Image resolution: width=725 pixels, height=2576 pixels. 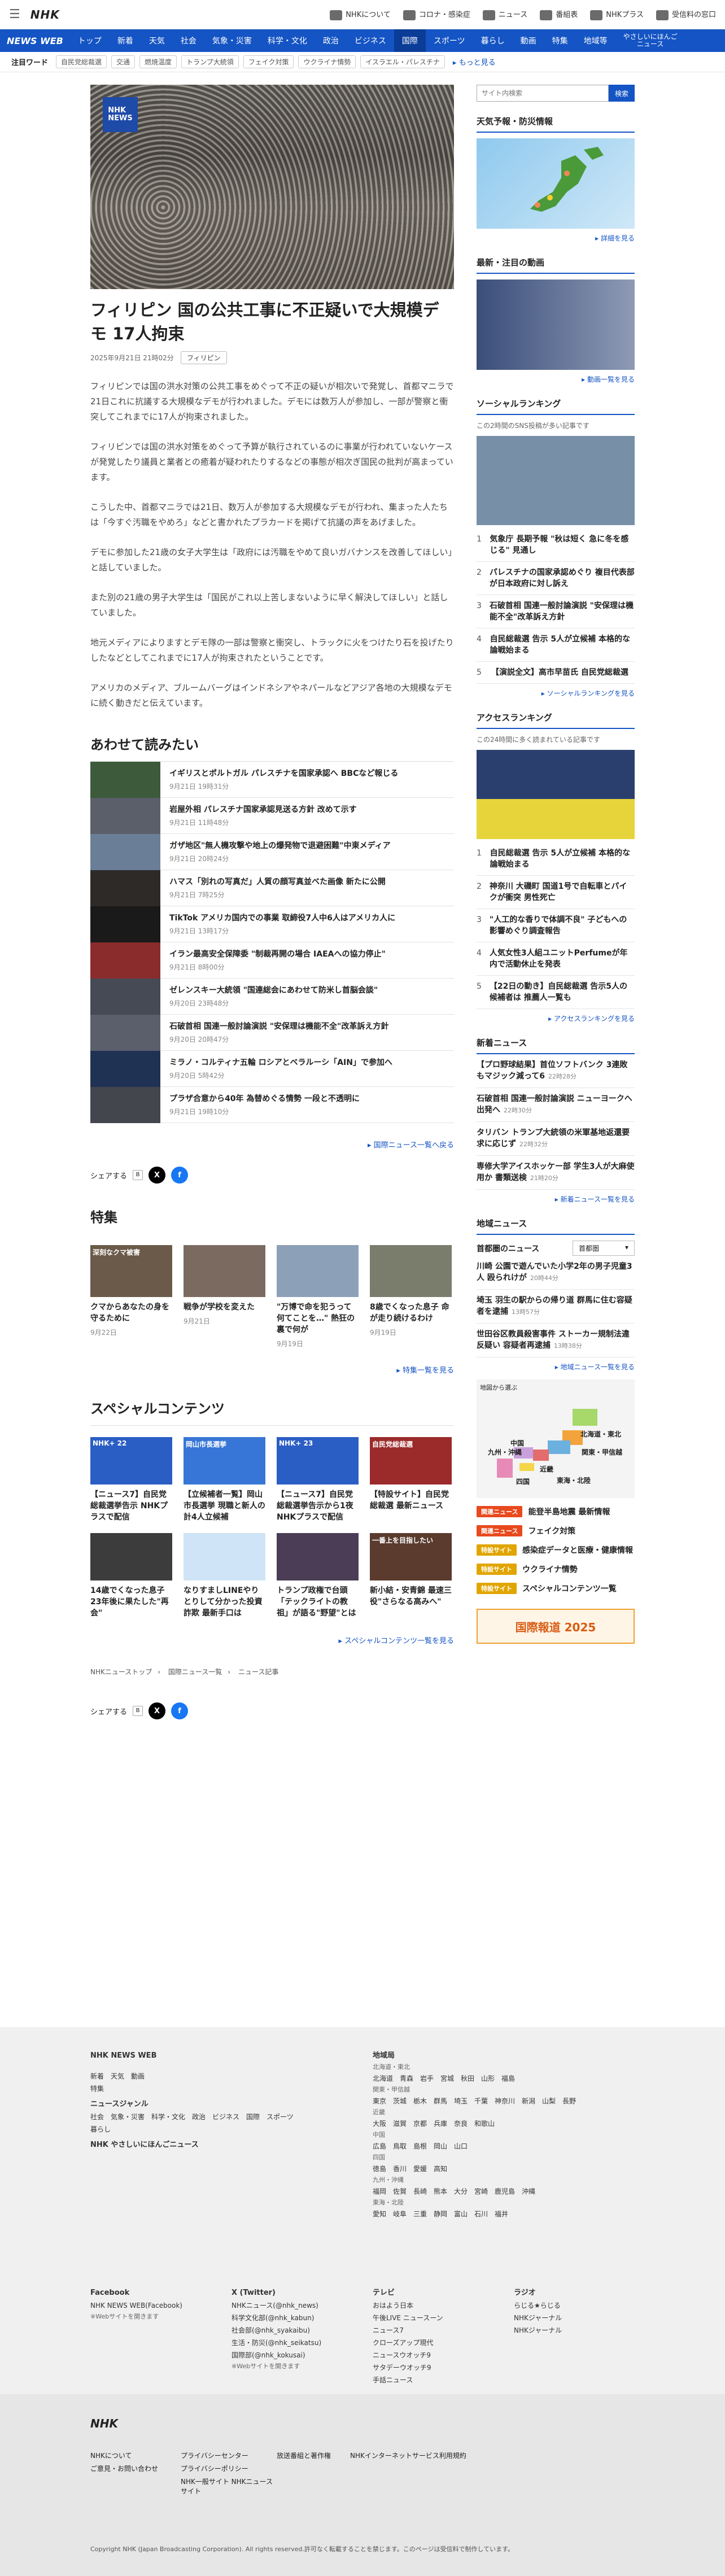 I want to click on feature-card: "万博で命を犯うって何てことを…" 熱狂の裏で何が 9月19日, so click(x=318, y=1297).